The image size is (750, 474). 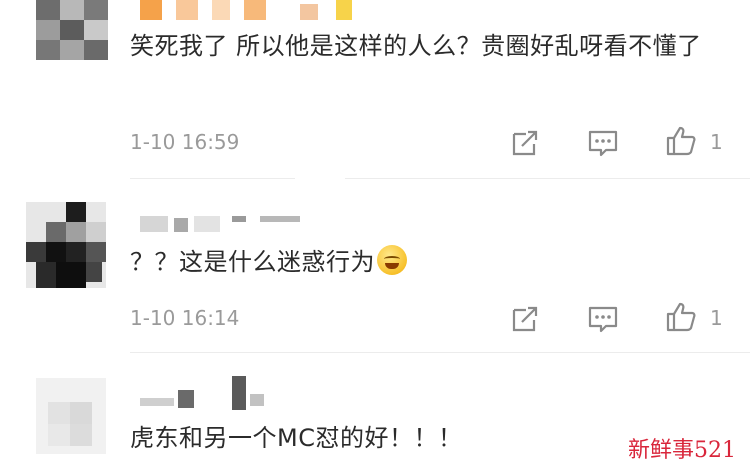 I want to click on comment-text: 笑死我了 所以他是这样的人么？贵圈好乱呀看不懂了, so click(x=416, y=46).